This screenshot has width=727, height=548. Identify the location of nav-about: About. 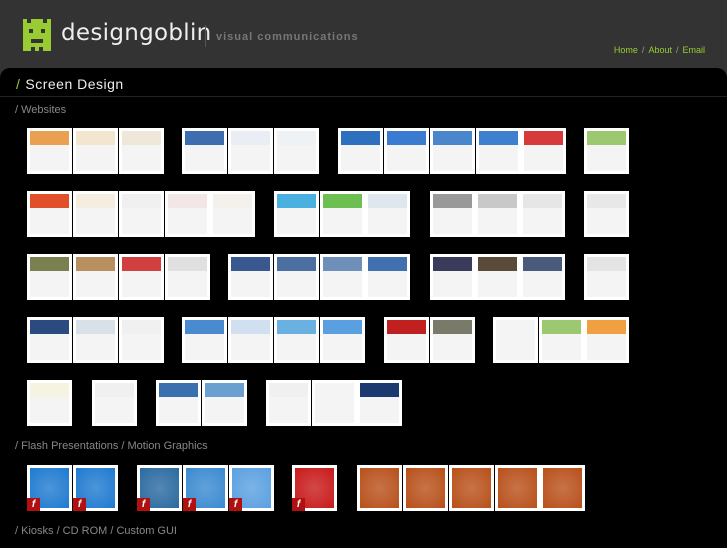
(660, 50).